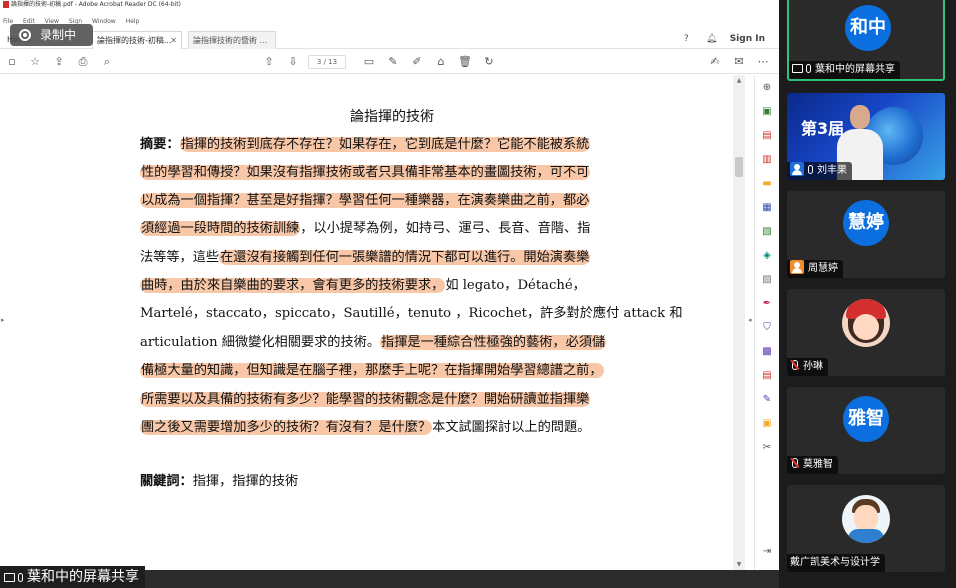 Image resolution: width=956 pixels, height=588 pixels. I want to click on tab-document-1: 論指揮的技術-初稿... ✕, so click(137, 40).